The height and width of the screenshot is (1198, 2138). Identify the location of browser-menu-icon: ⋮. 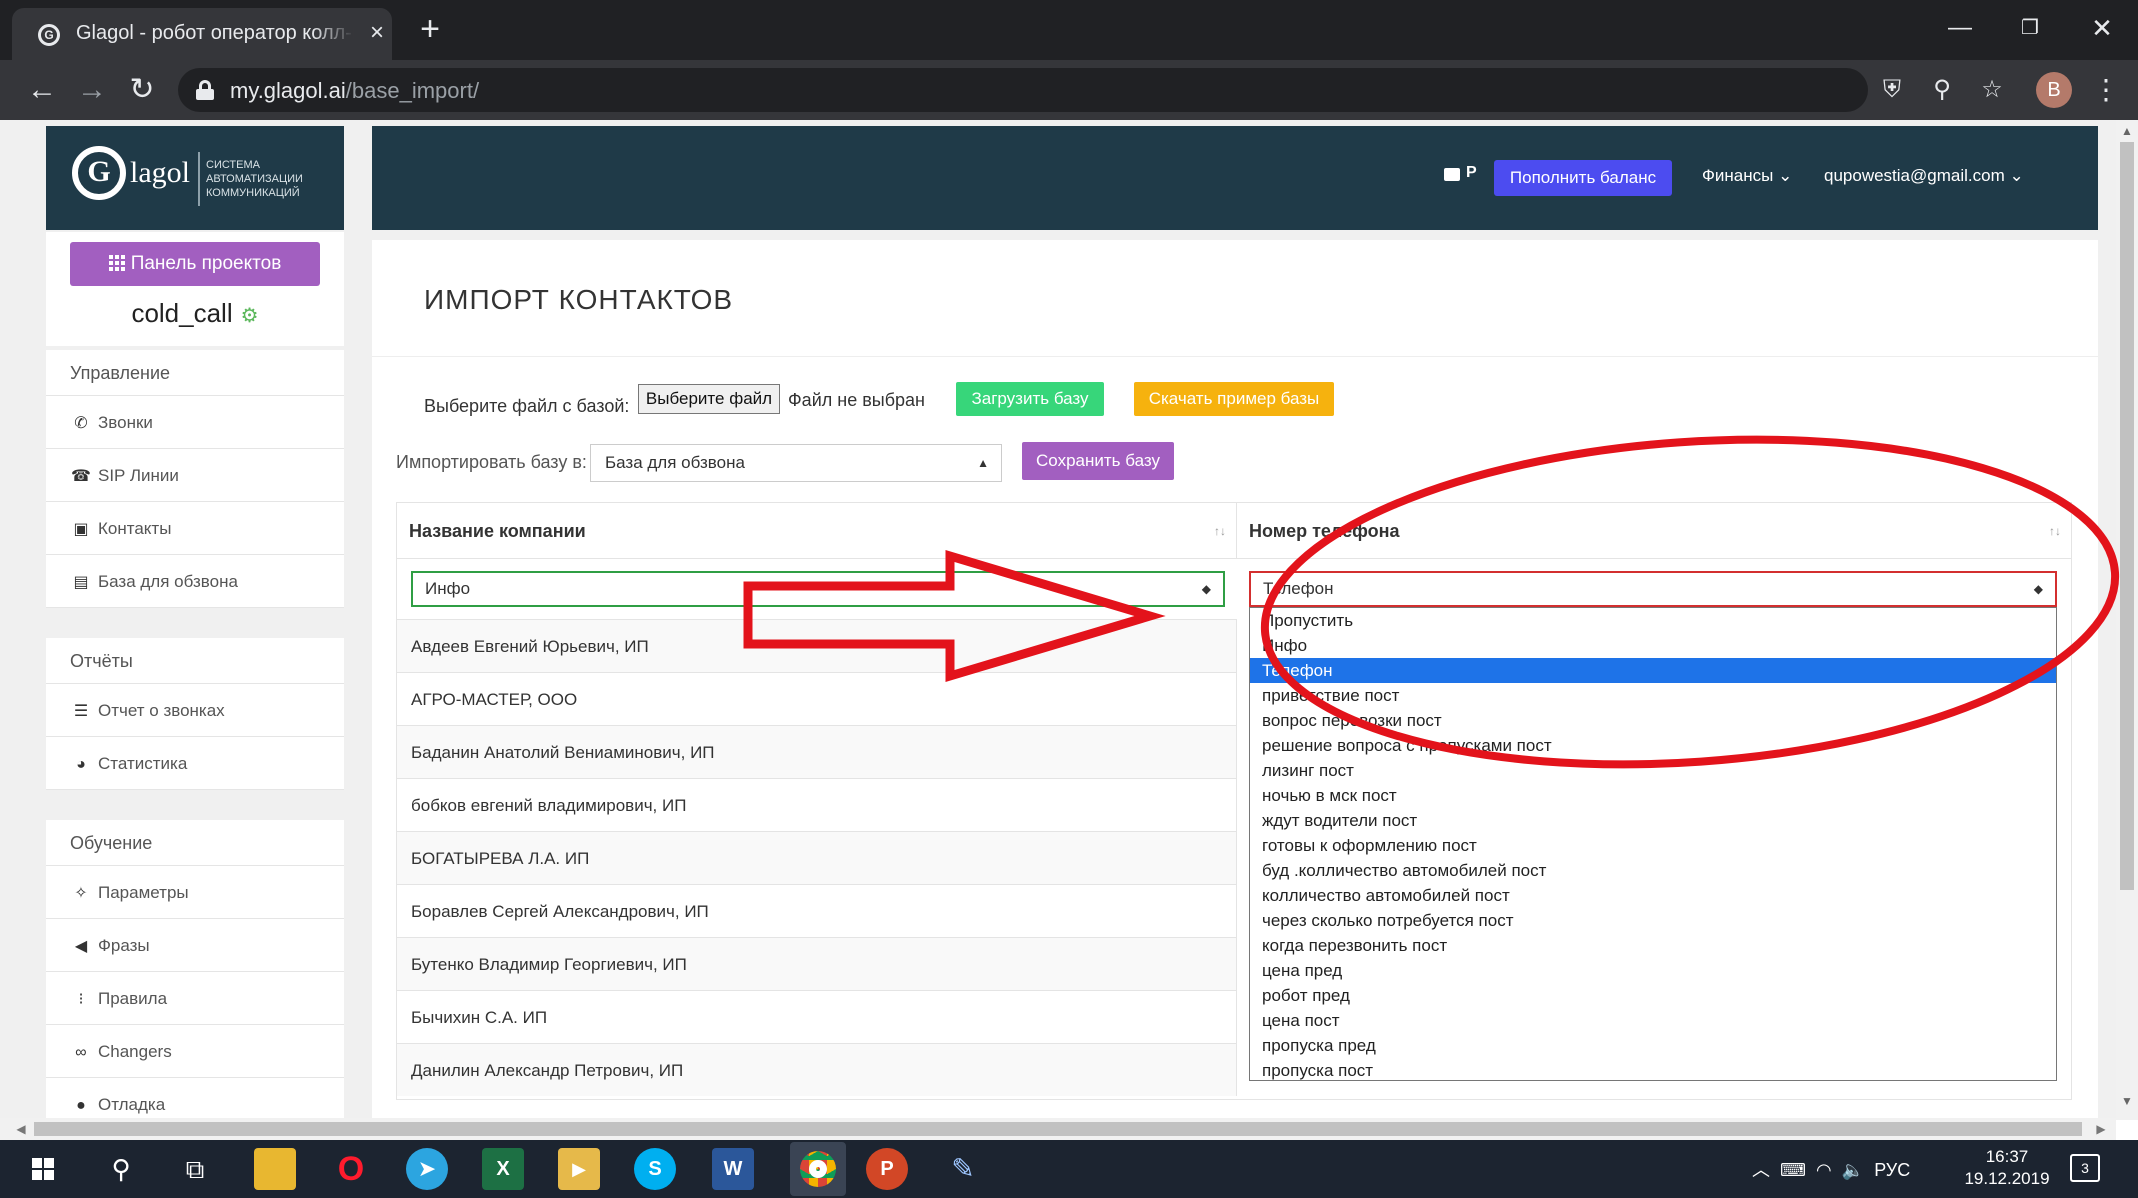
(2106, 90).